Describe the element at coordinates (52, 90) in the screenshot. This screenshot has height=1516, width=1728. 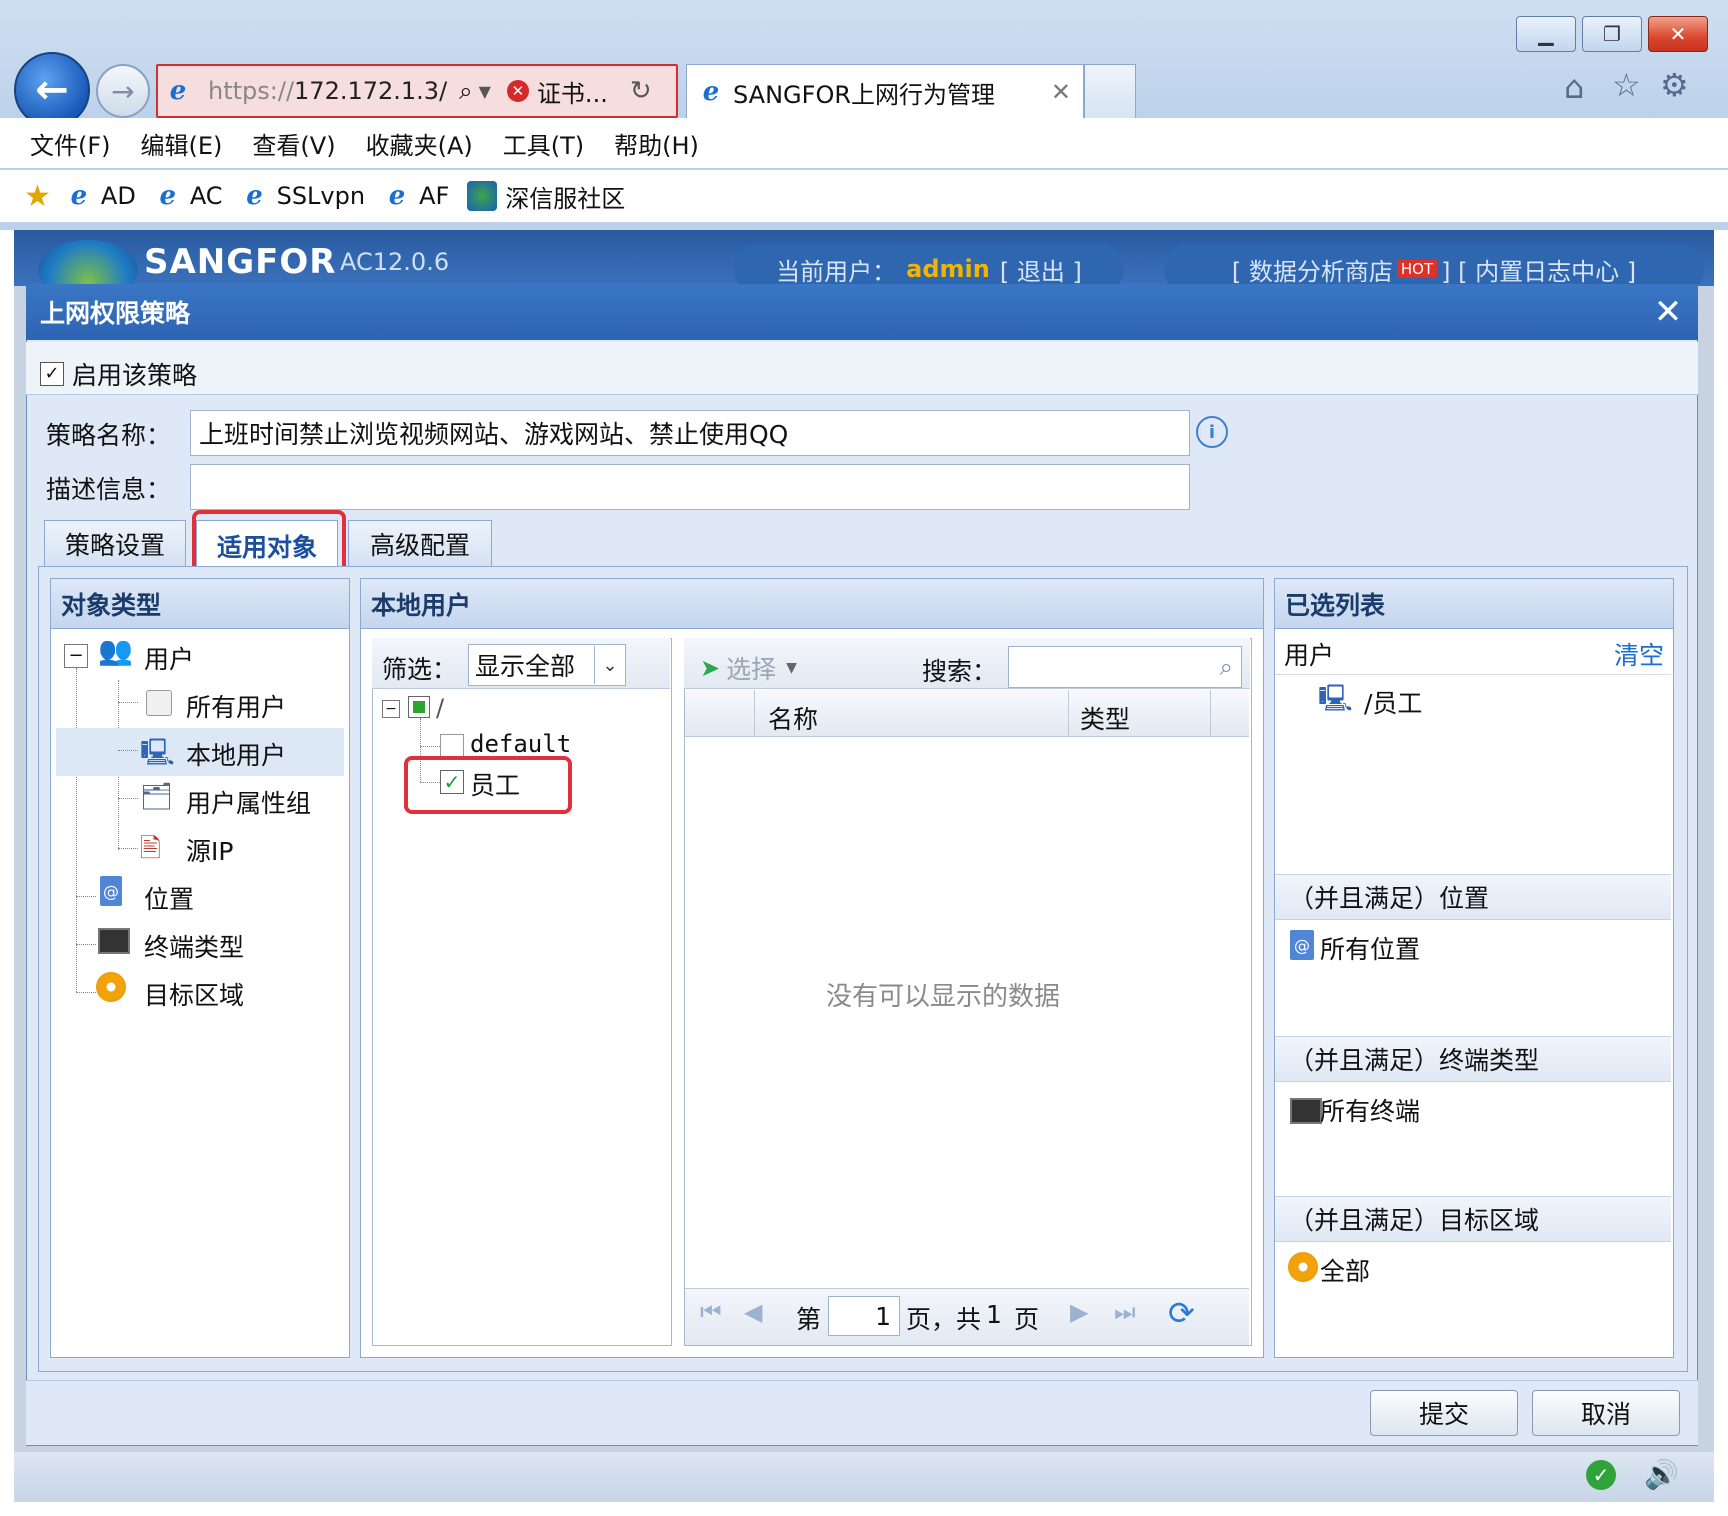
I see `back-button: ←` at that location.